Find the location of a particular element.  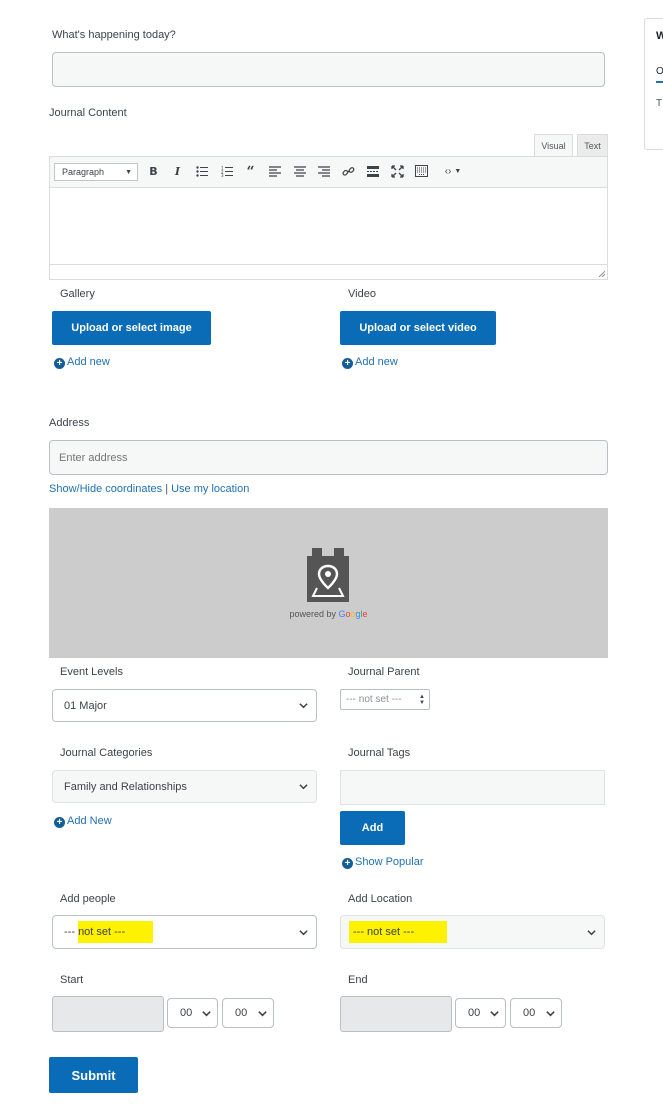

side-panel-title: W is located at coordinates (659, 36).